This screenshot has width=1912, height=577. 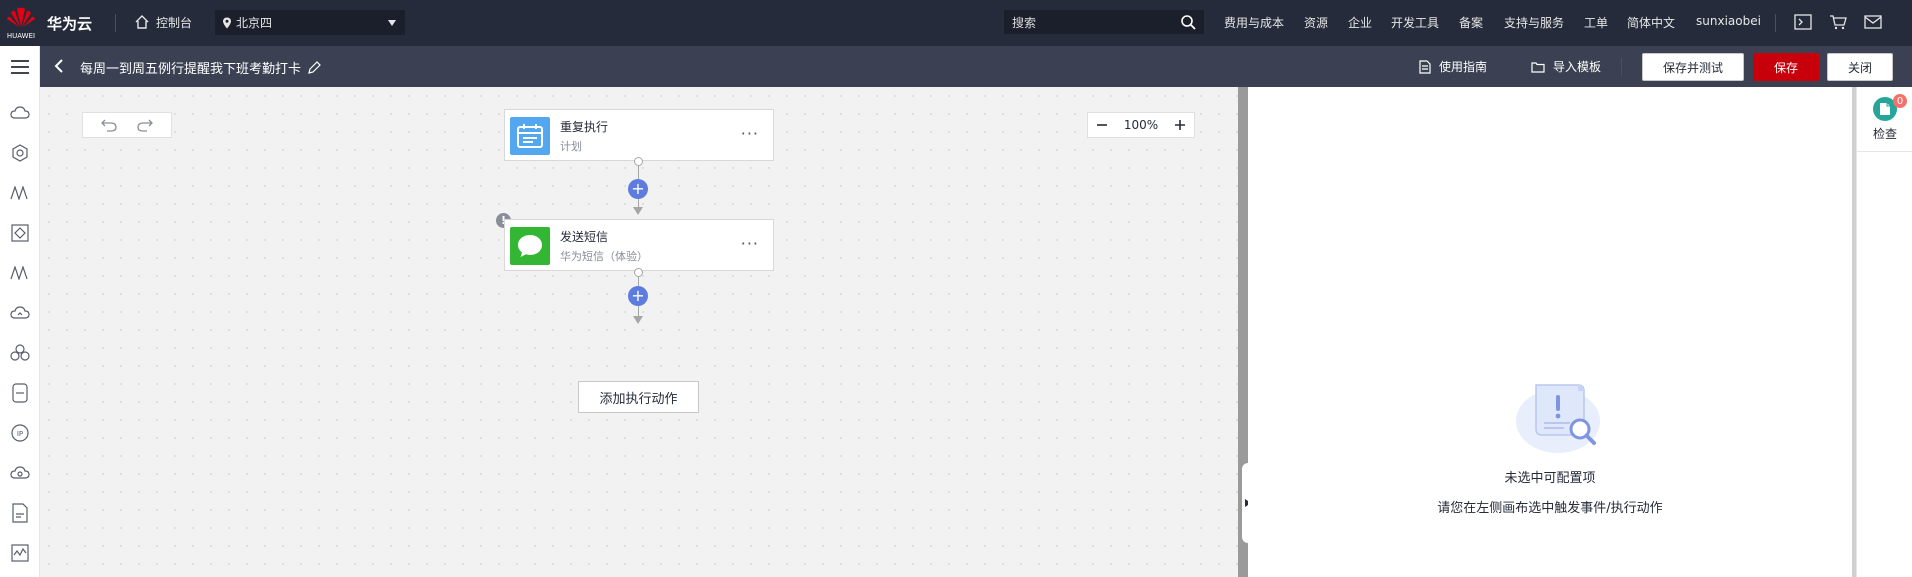 What do you see at coordinates (1254, 22) in the screenshot?
I see `nav-cost: 费用与成本` at bounding box center [1254, 22].